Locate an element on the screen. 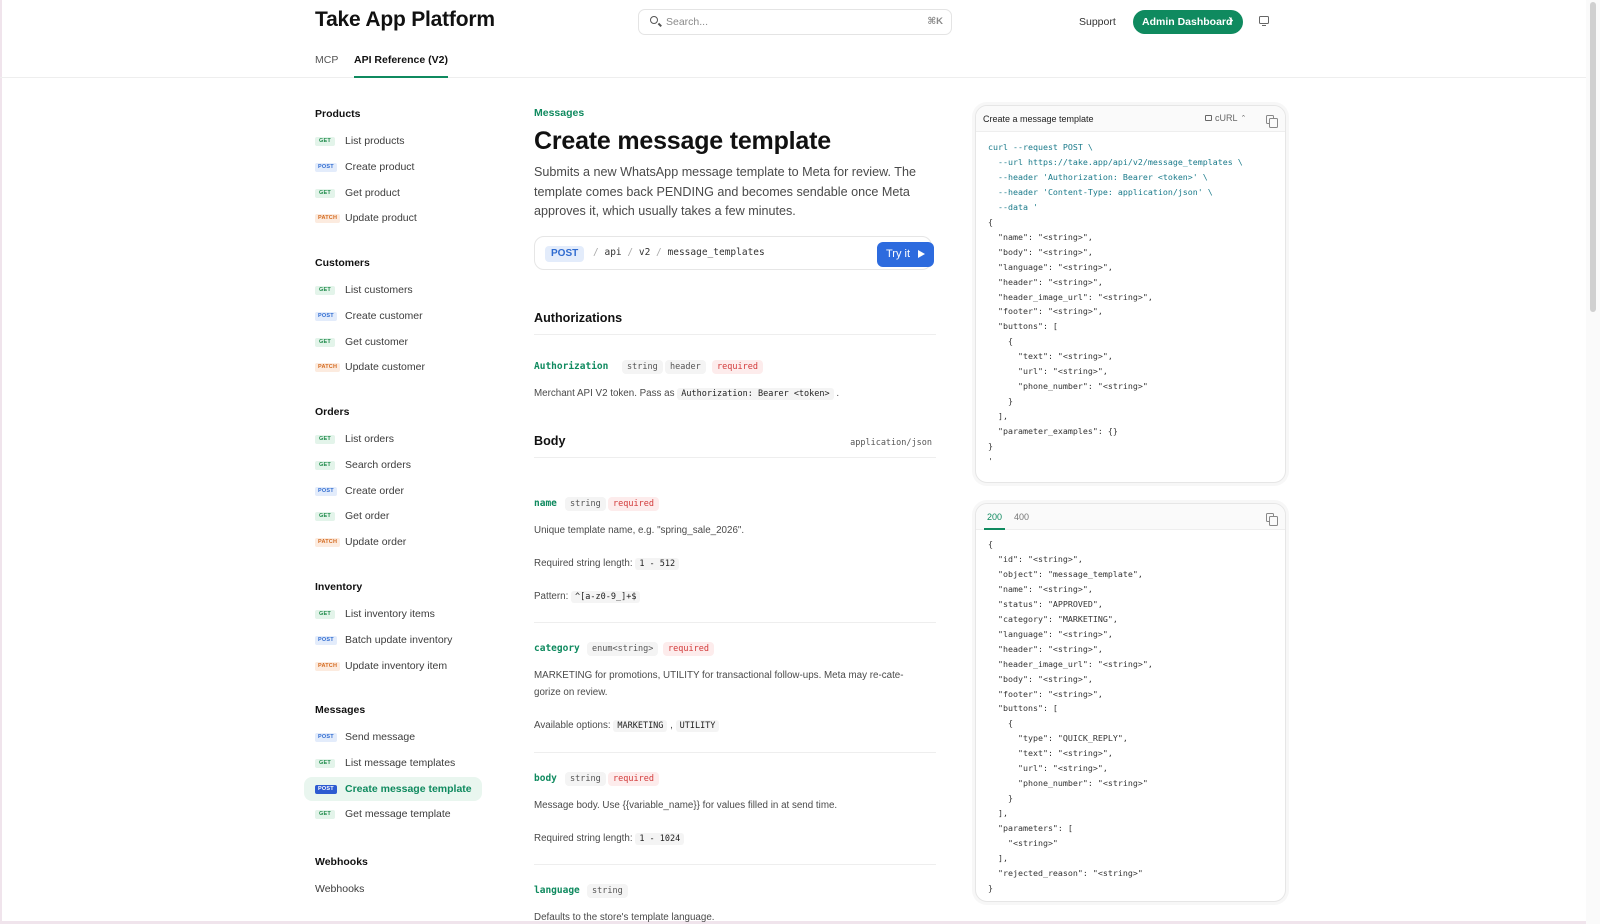  try-it-button: Try it is located at coordinates (905, 254).